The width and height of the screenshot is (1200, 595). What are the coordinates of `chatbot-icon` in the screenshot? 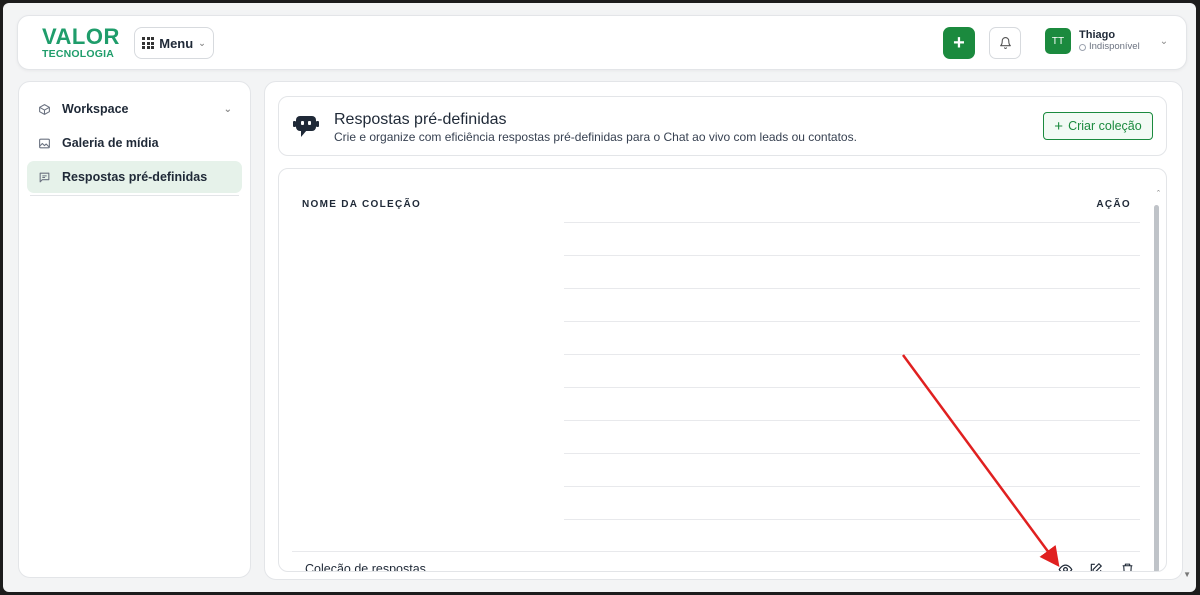 It's located at (306, 127).